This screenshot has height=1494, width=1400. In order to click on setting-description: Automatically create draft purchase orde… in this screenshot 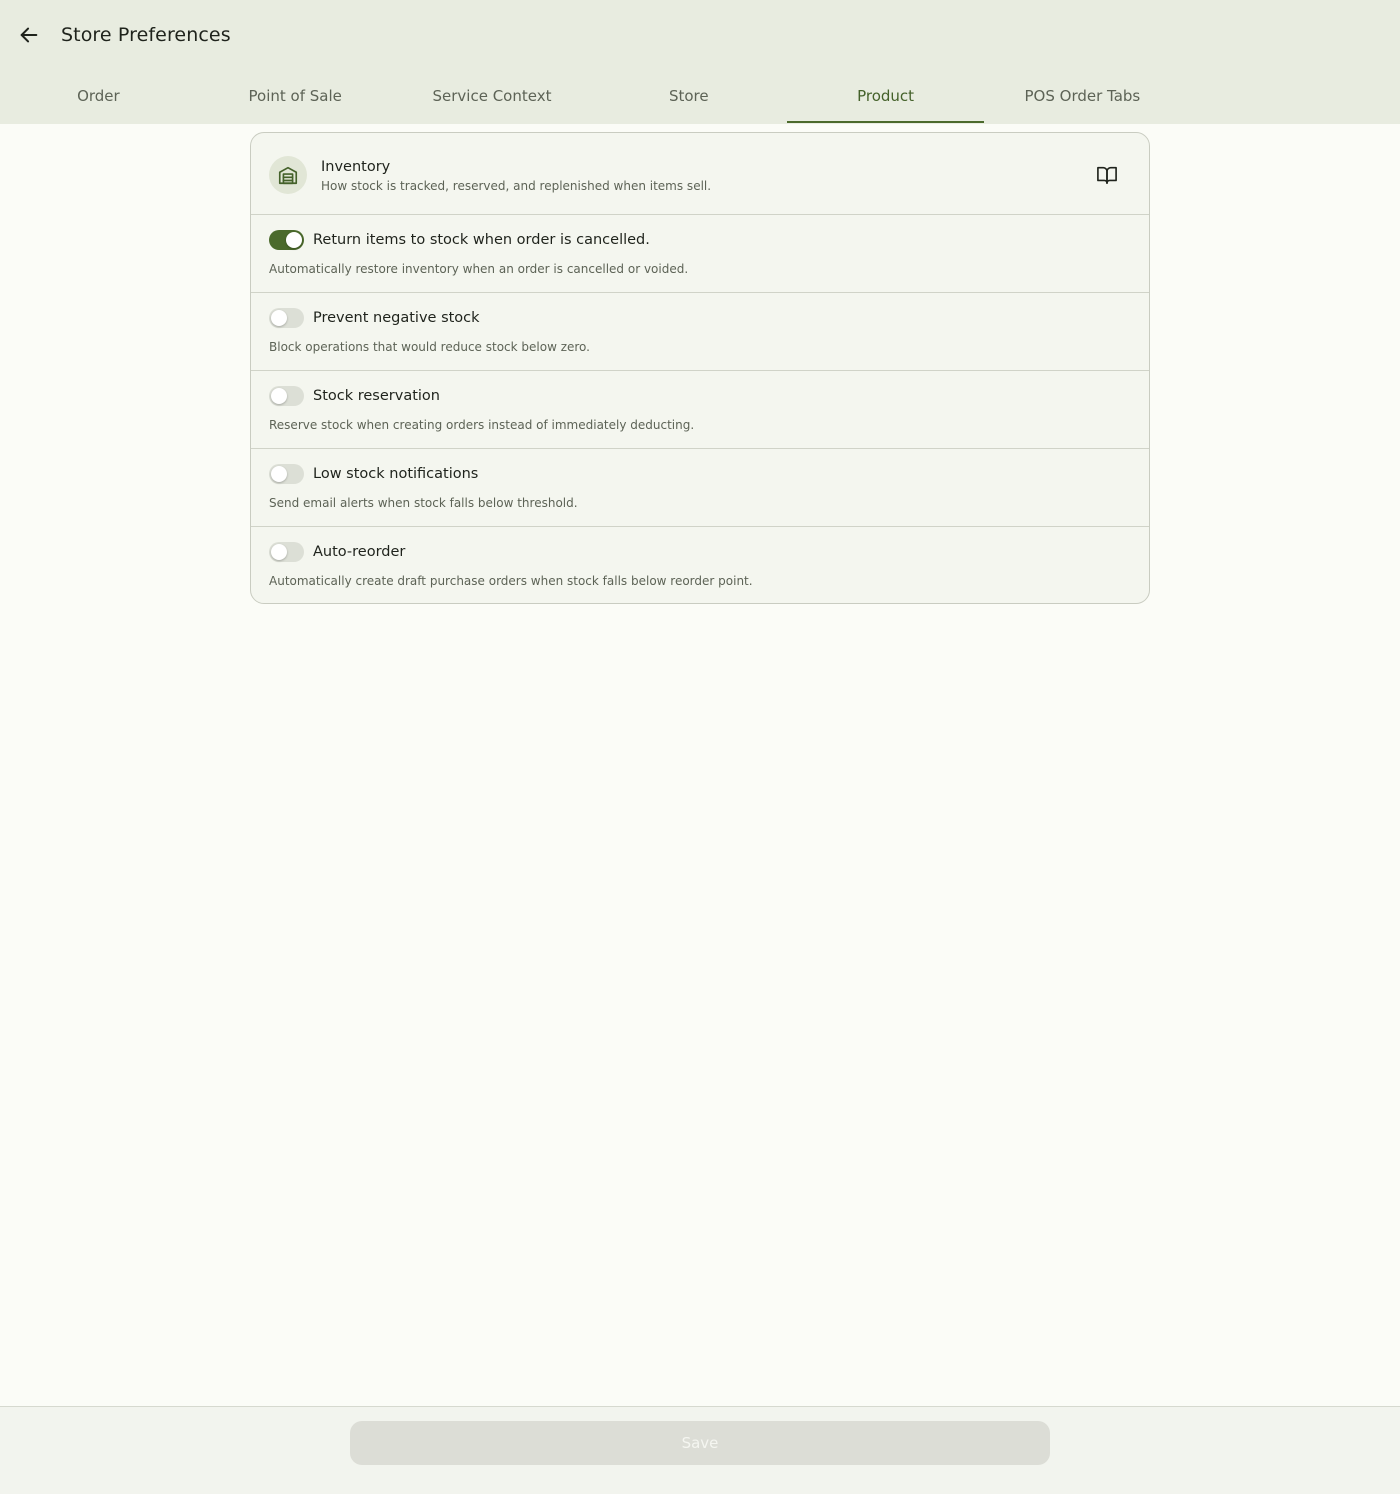, I will do `click(511, 581)`.